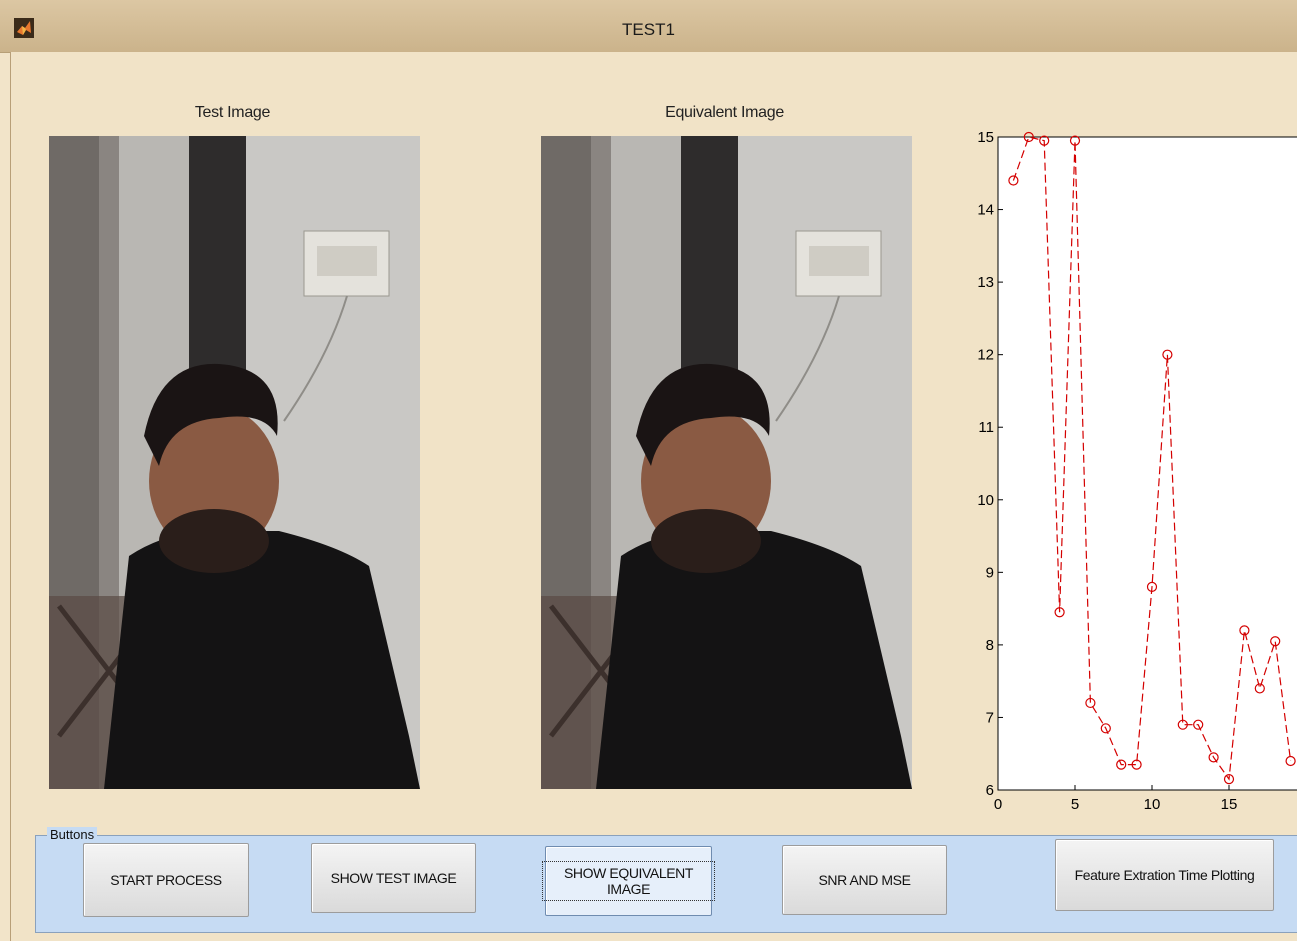 This screenshot has width=1297, height=941. I want to click on y-tick-label: 15, so click(985, 137).